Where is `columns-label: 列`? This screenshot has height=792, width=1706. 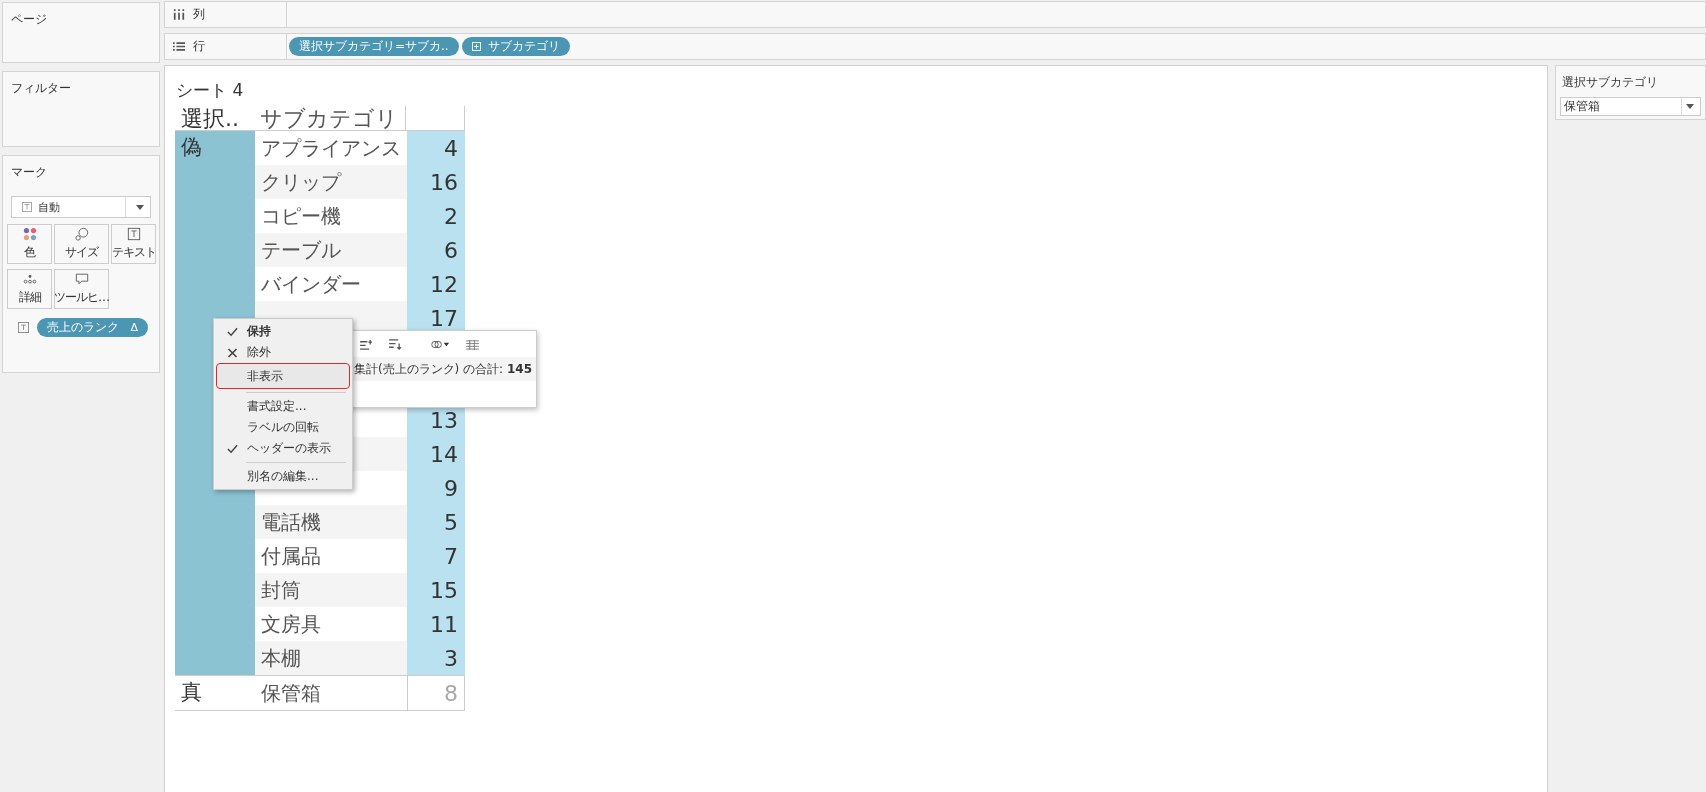 columns-label: 列 is located at coordinates (199, 14).